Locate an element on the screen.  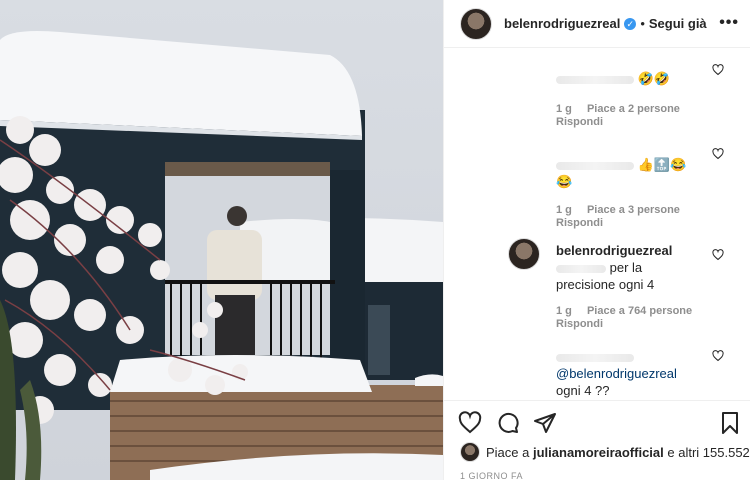
following-button: Segui già is located at coordinates (678, 23).